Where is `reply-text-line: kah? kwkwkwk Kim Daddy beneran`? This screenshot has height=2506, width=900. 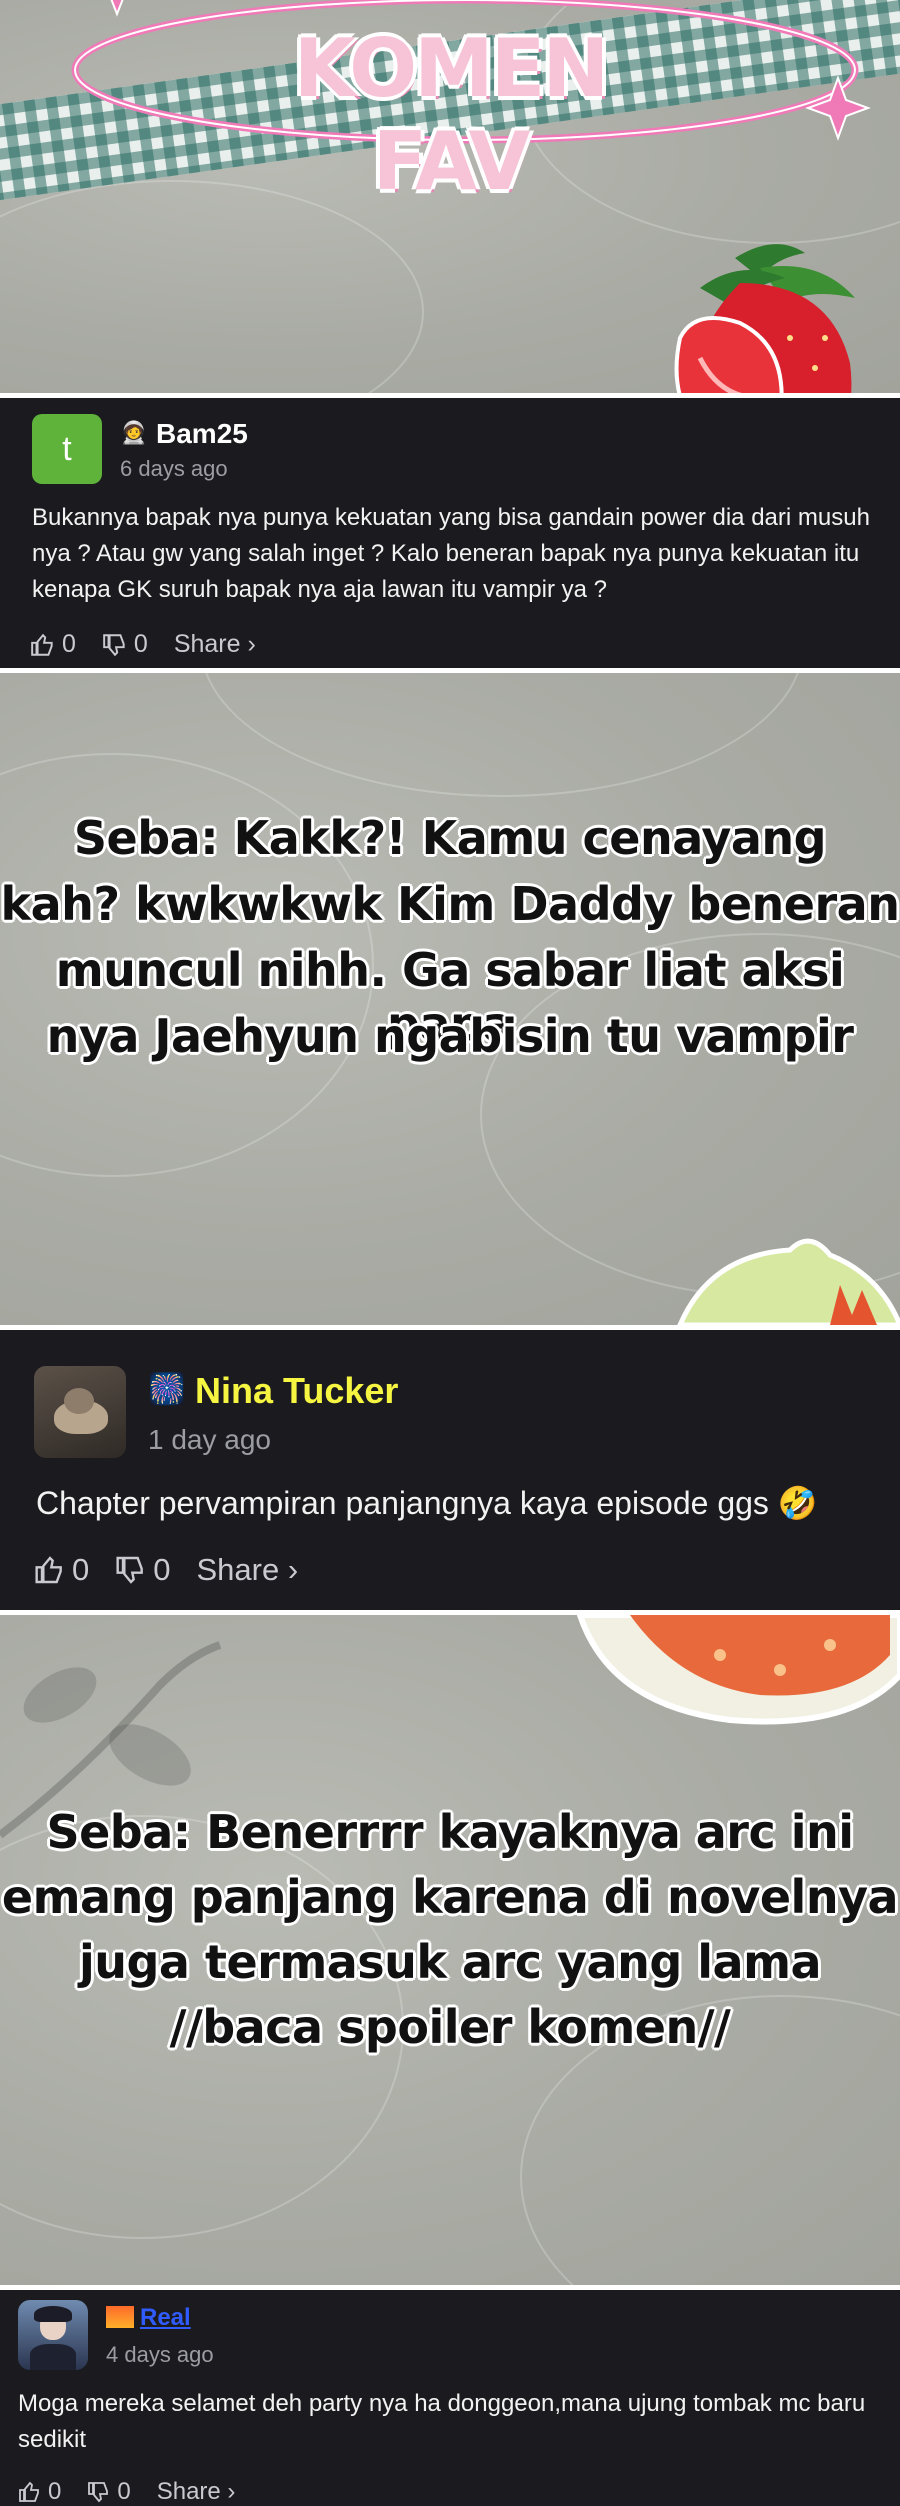 reply-text-line: kah? kwkwkwk Kim Daddy beneran is located at coordinates (450, 904).